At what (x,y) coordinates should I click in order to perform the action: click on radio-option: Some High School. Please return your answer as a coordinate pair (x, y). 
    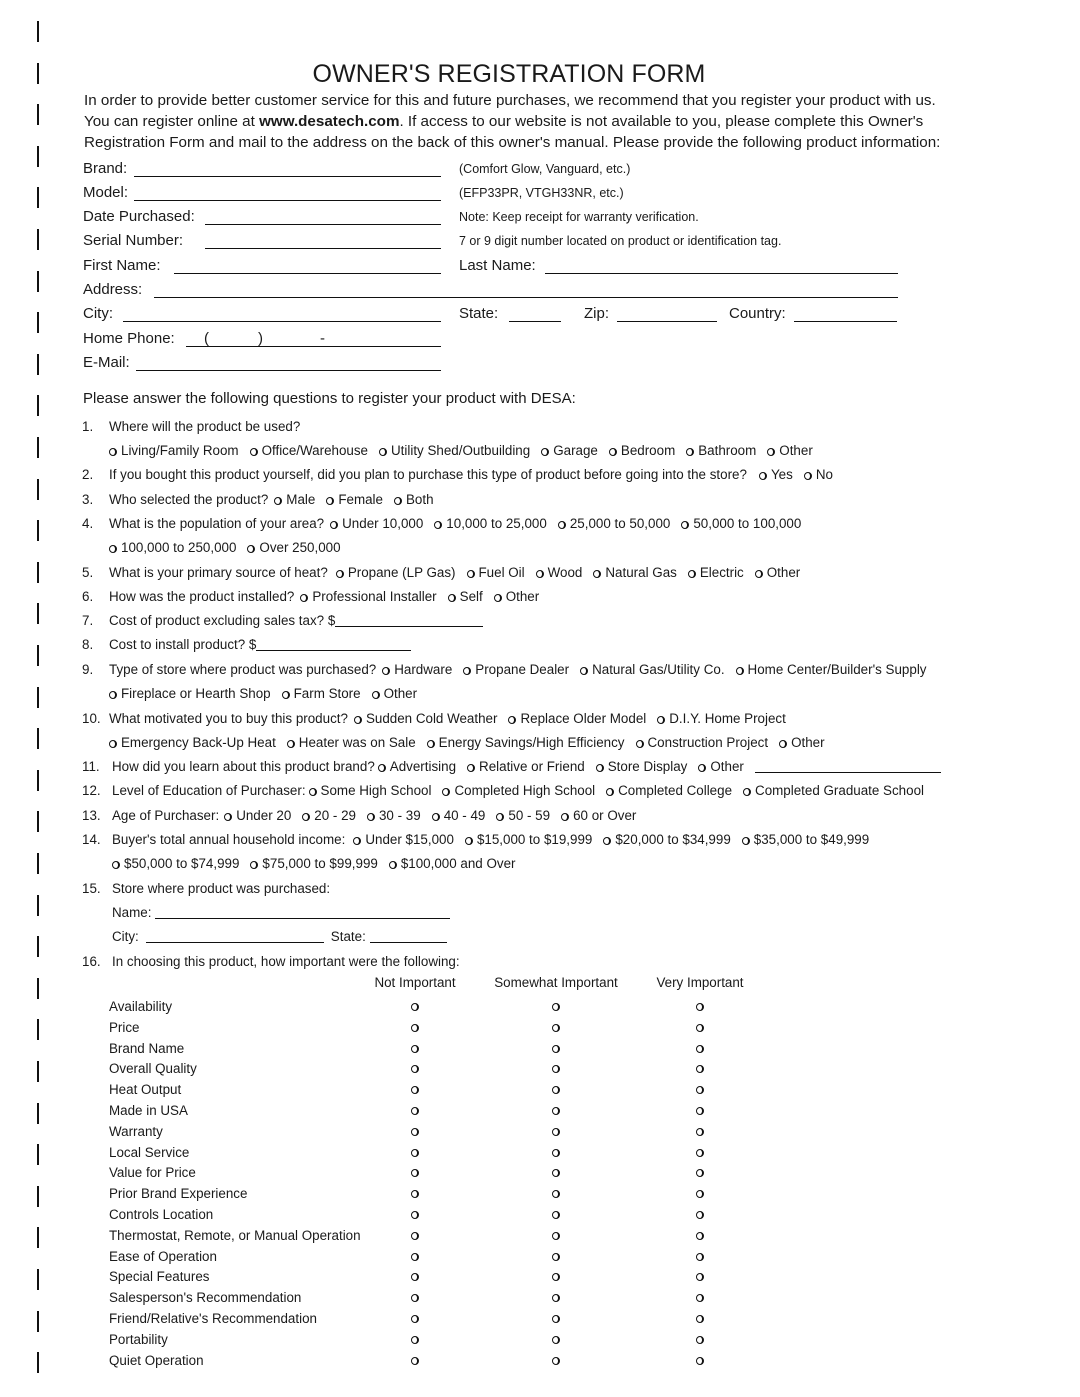
    Looking at the image, I should click on (369, 790).